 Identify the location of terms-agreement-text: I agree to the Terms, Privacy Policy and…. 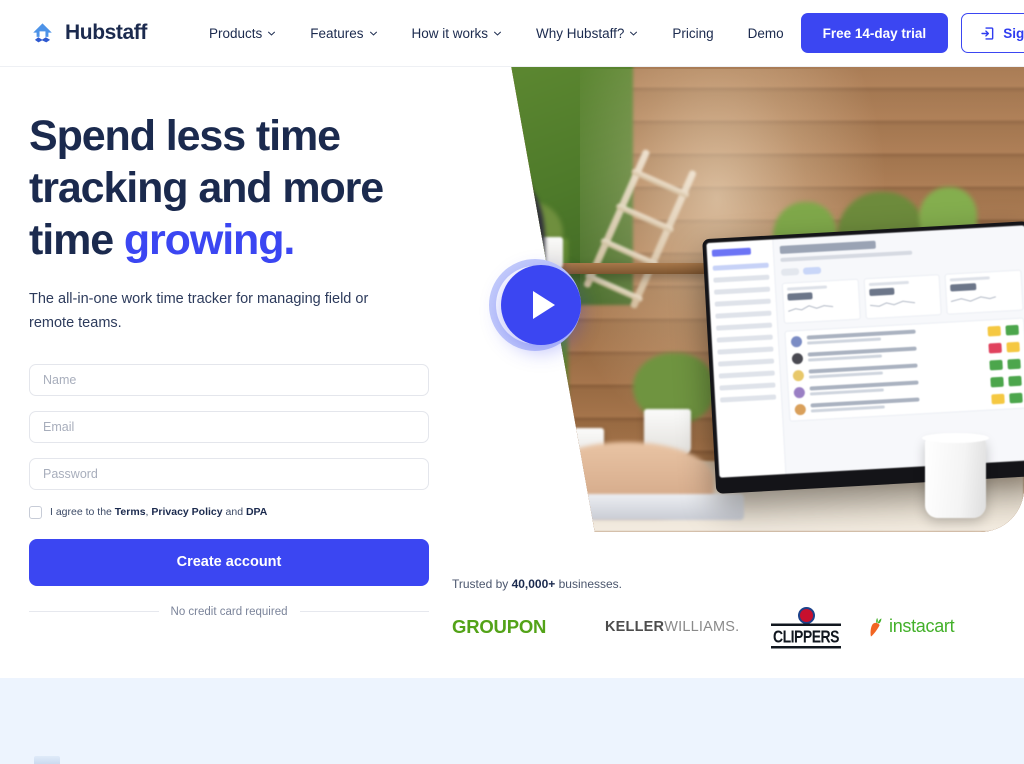
(158, 512).